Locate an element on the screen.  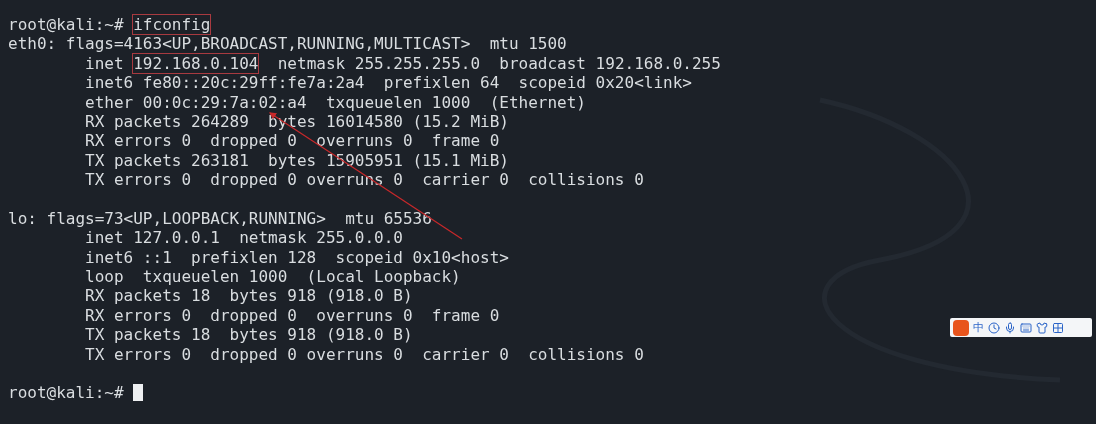
output-text: inet is located at coordinates (104, 63).